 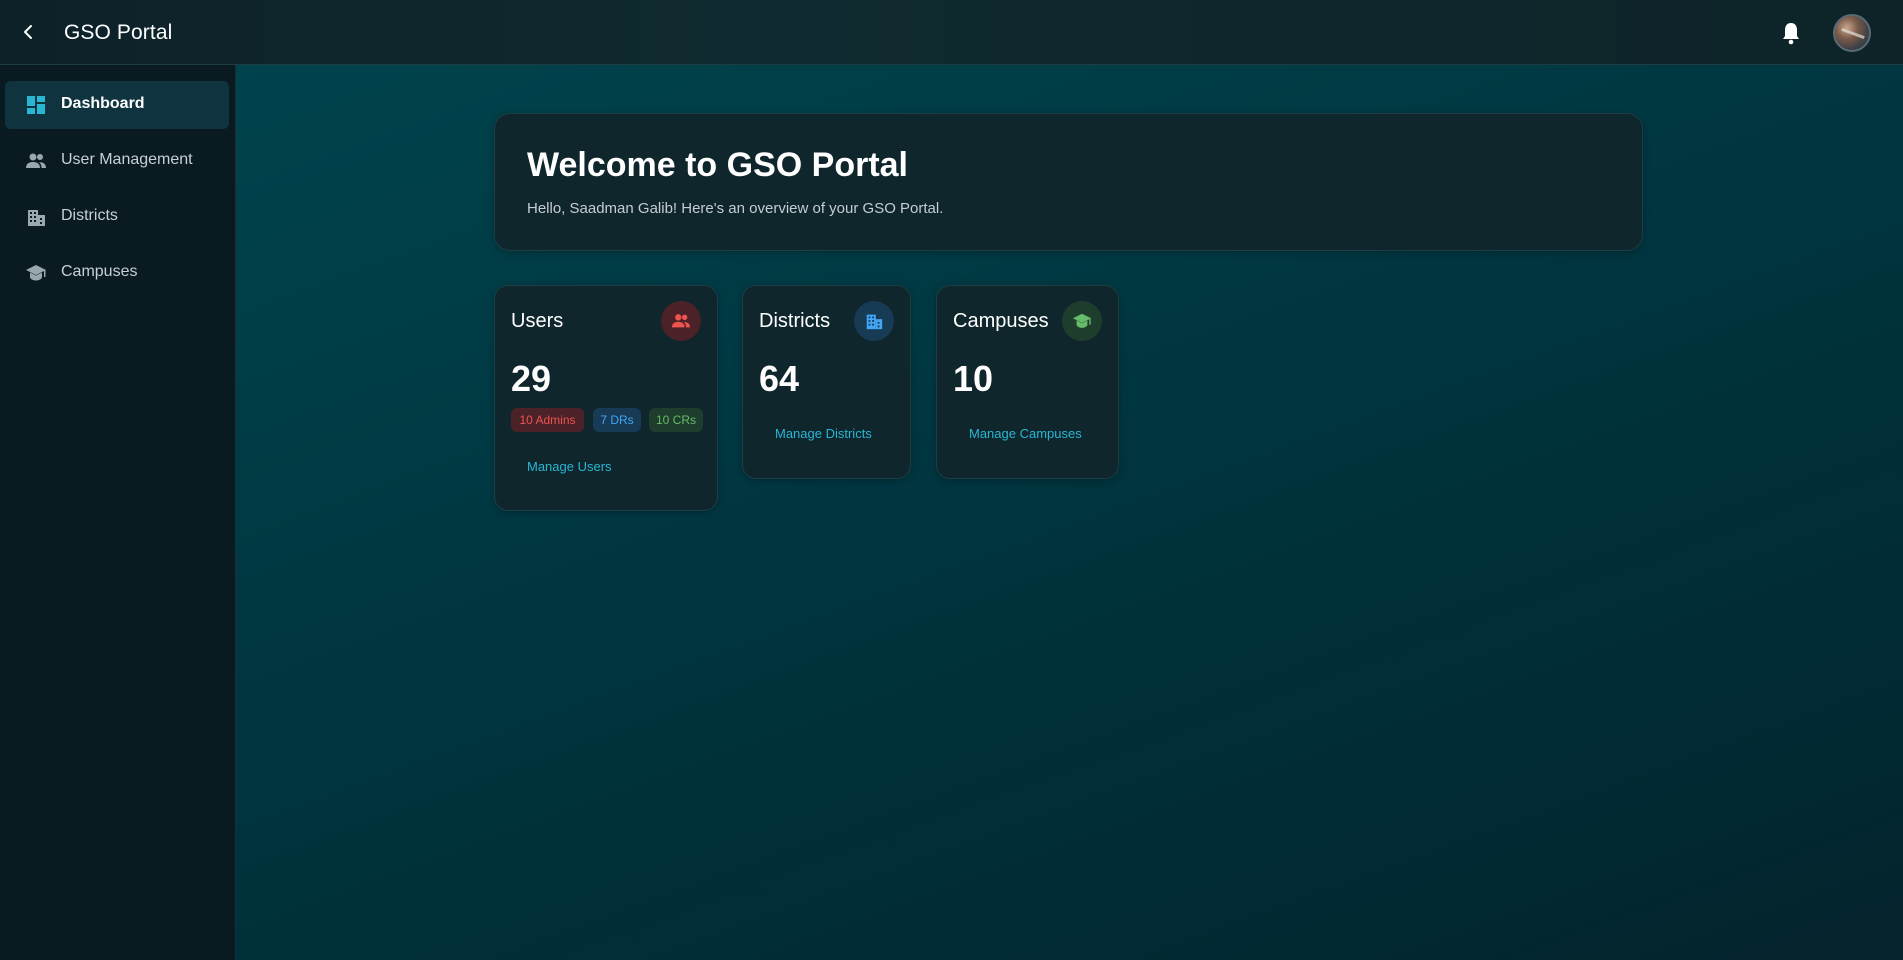 I want to click on crs-chip: 10 CRs, so click(x=676, y=420).